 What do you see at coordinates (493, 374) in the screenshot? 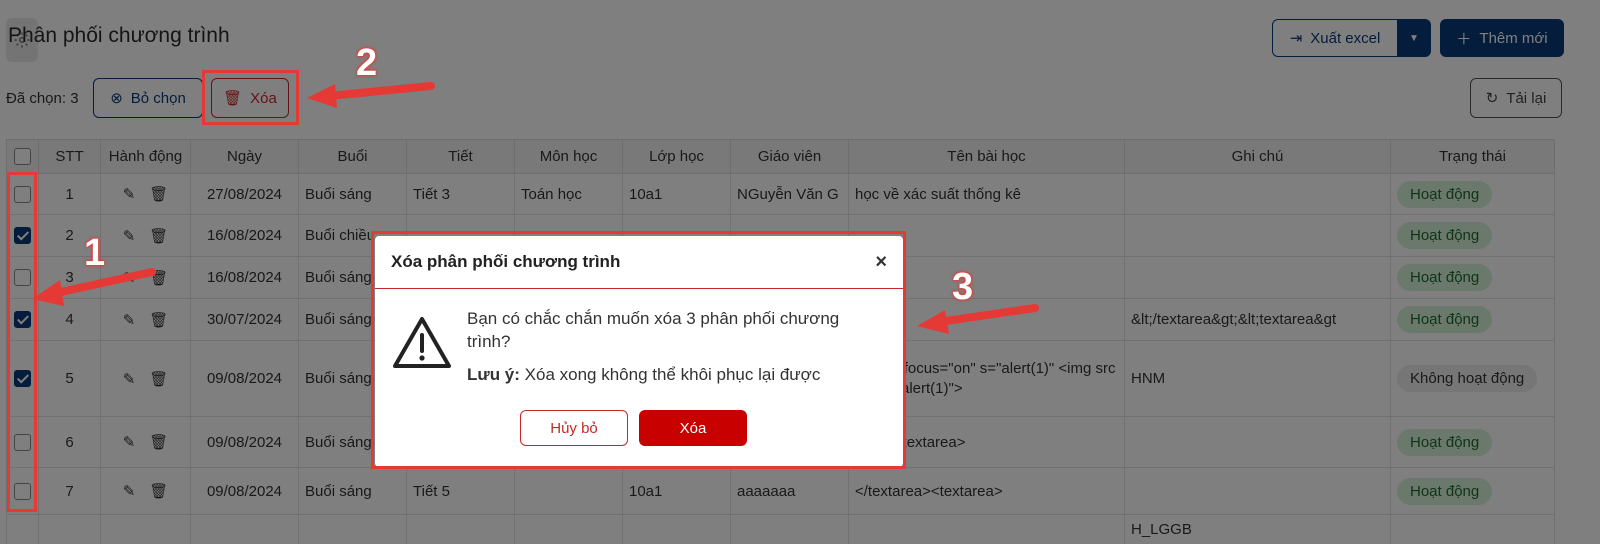
I see `note-label: Lưu ý:` at bounding box center [493, 374].